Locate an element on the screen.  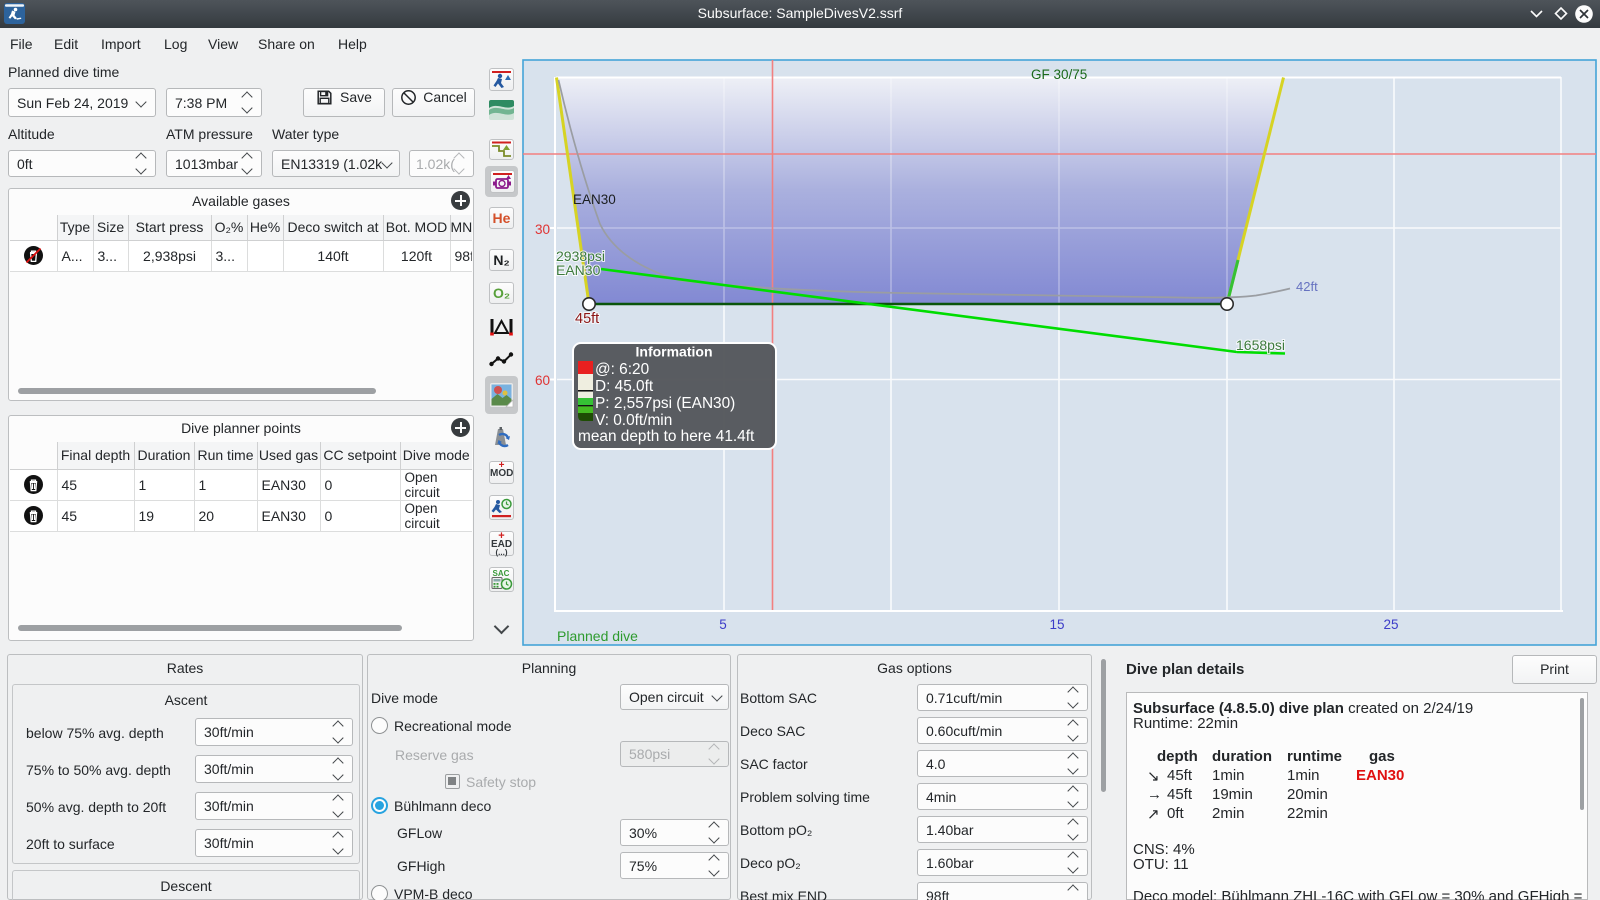
svg-text: @: 6:20 is located at coordinates (622, 369).